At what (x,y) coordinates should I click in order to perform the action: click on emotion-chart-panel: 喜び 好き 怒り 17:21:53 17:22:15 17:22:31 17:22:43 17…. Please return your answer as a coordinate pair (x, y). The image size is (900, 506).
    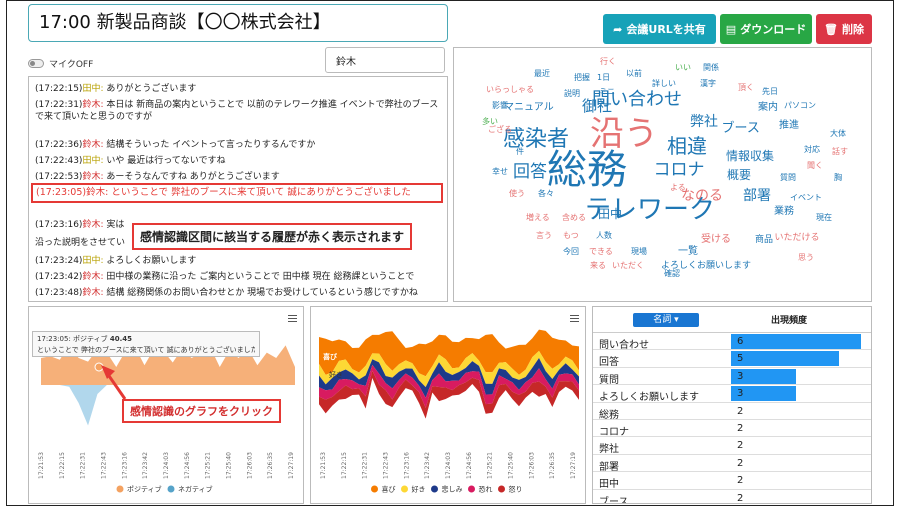
    Looking at the image, I should click on (448, 405).